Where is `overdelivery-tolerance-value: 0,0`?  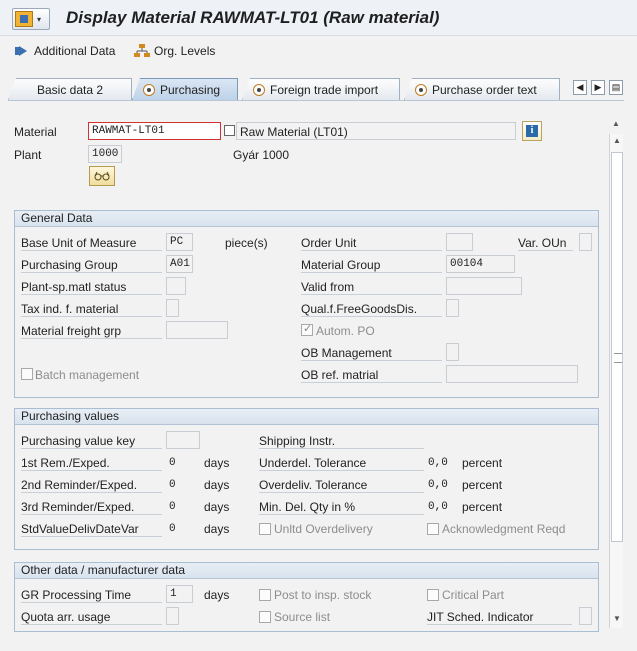 overdelivery-tolerance-value: 0,0 is located at coordinates (438, 485).